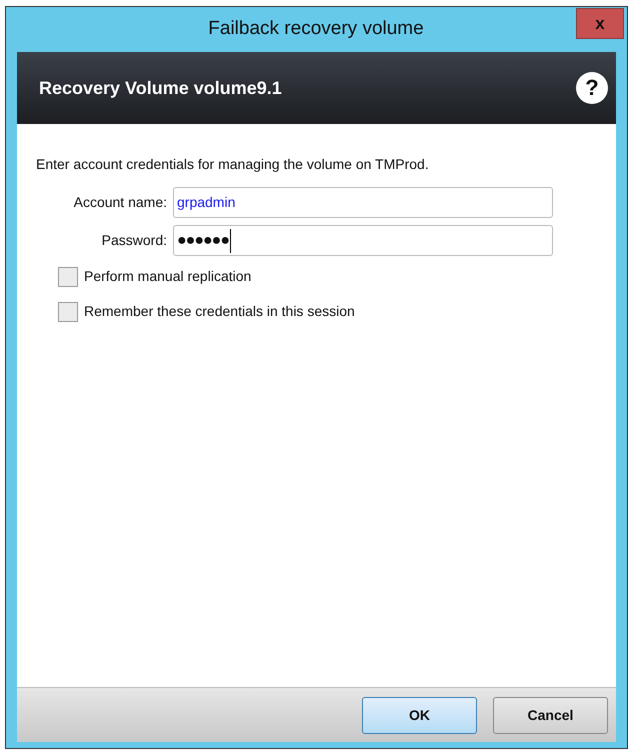 This screenshot has height=751, width=628. I want to click on window-title: Failback recovery volume, so click(316, 29).